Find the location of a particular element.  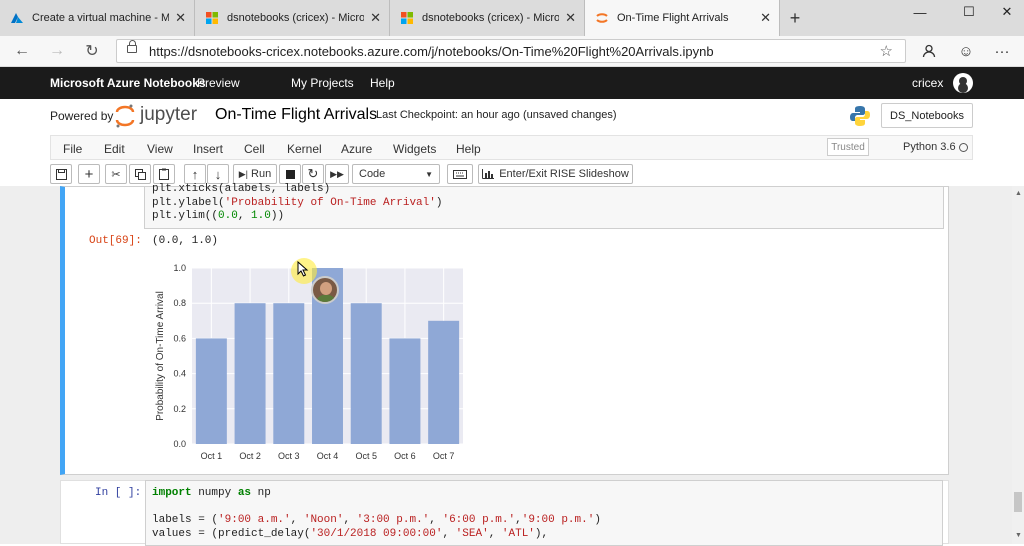

user-avatar is located at coordinates (963, 83).